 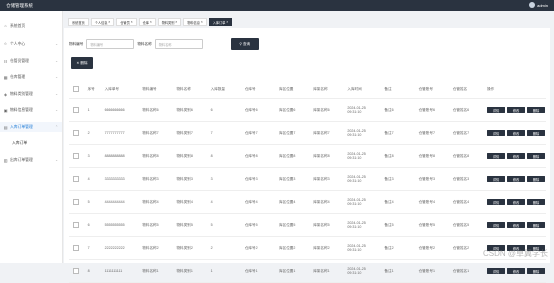 I want to click on users-icon: ☷, so click(x=5, y=61).